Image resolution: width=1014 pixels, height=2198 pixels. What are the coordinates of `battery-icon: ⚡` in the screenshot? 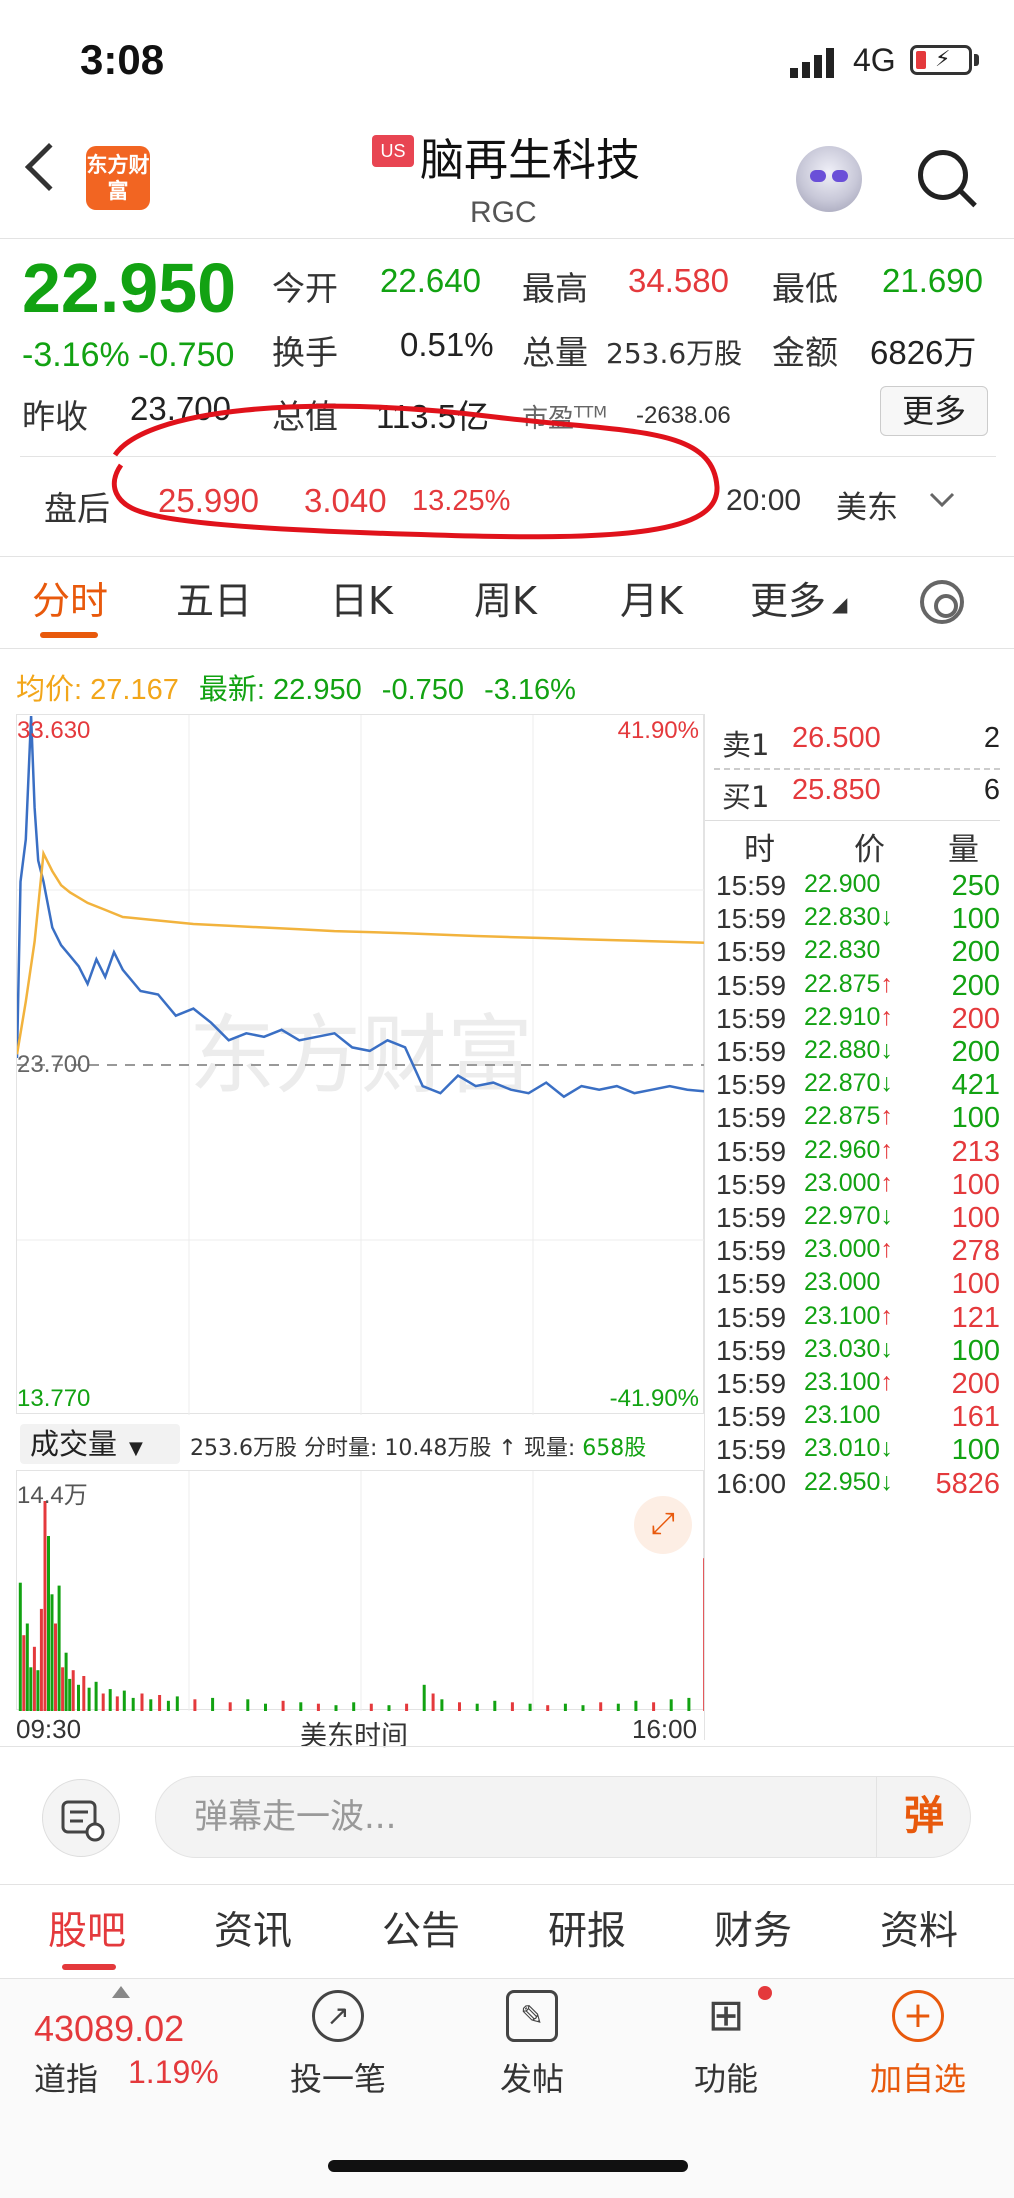 It's located at (941, 60).